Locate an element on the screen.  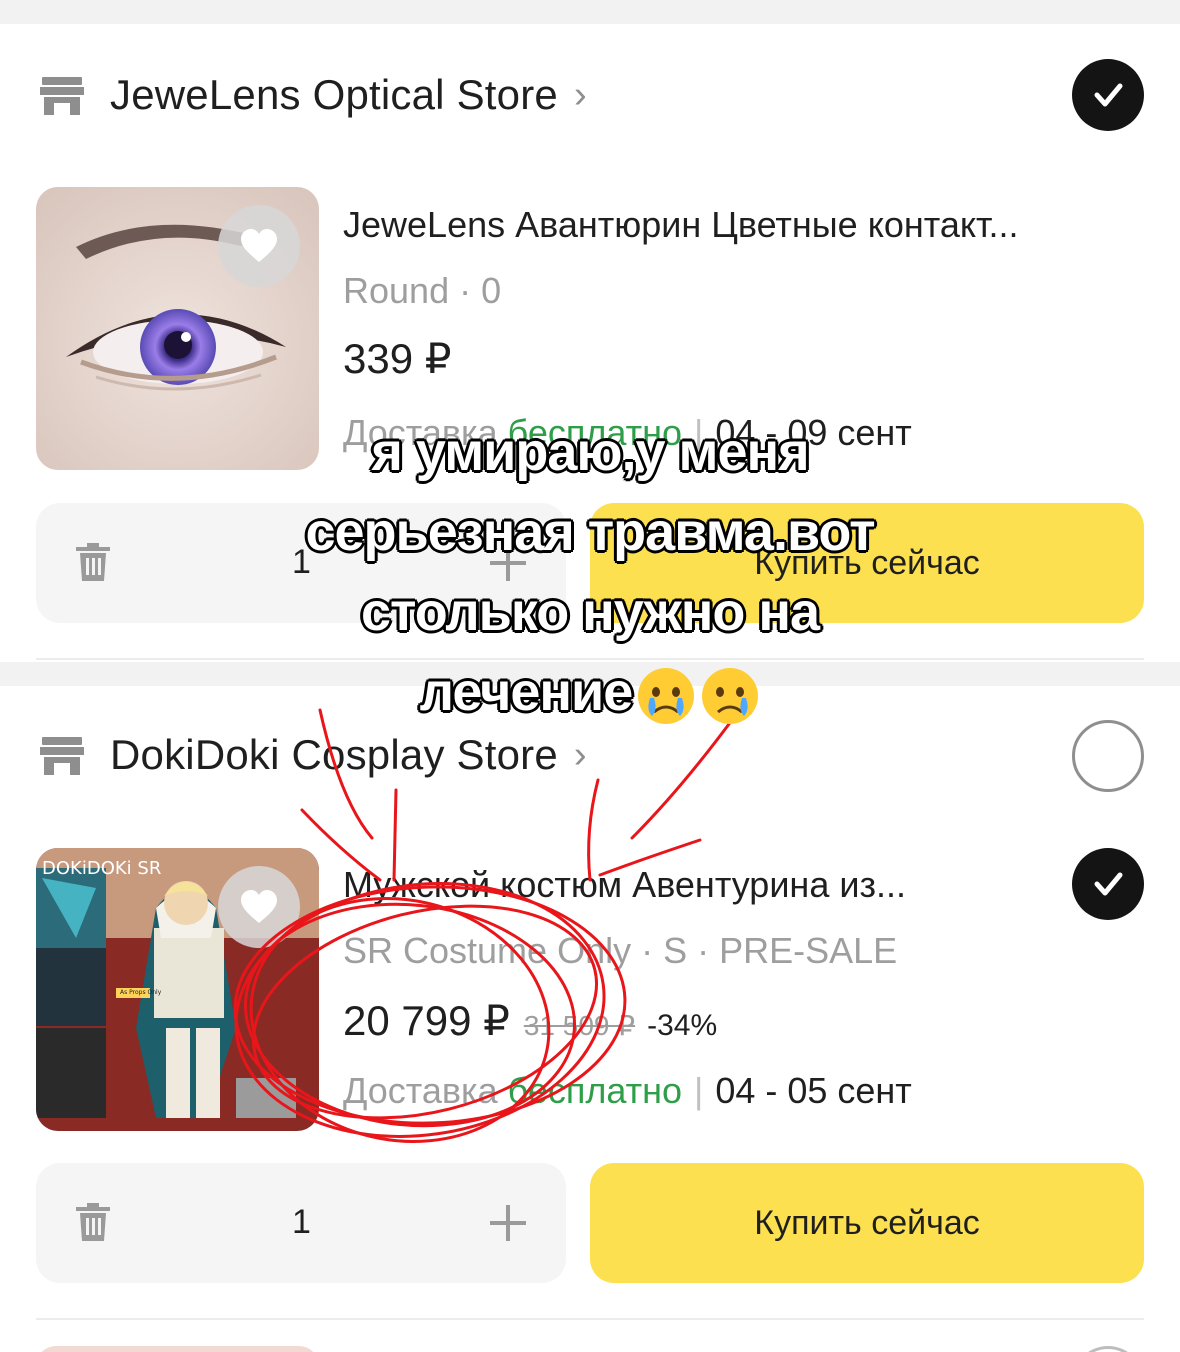
caption-line: серьезная травма.вот is located at coordinates (590, 532).